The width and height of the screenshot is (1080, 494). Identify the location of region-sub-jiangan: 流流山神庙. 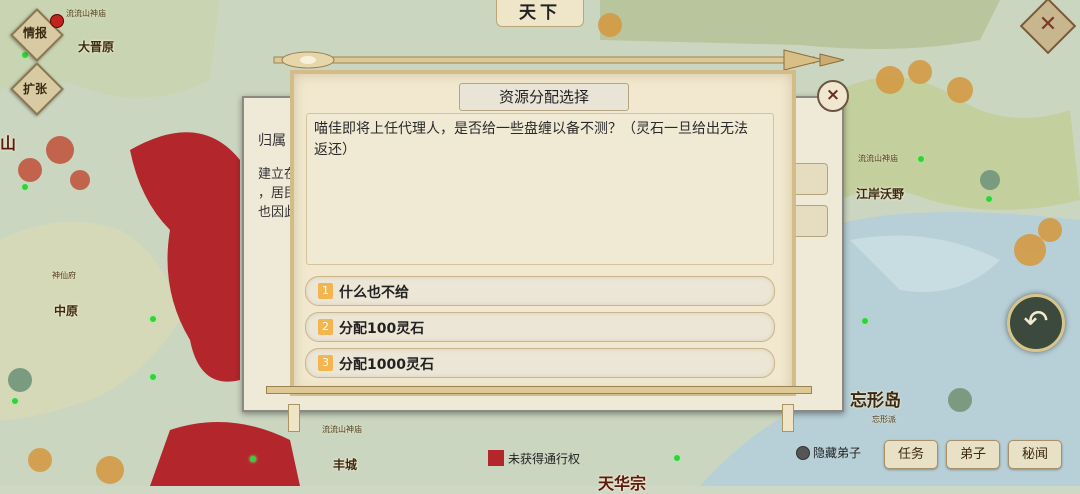
(878, 158).